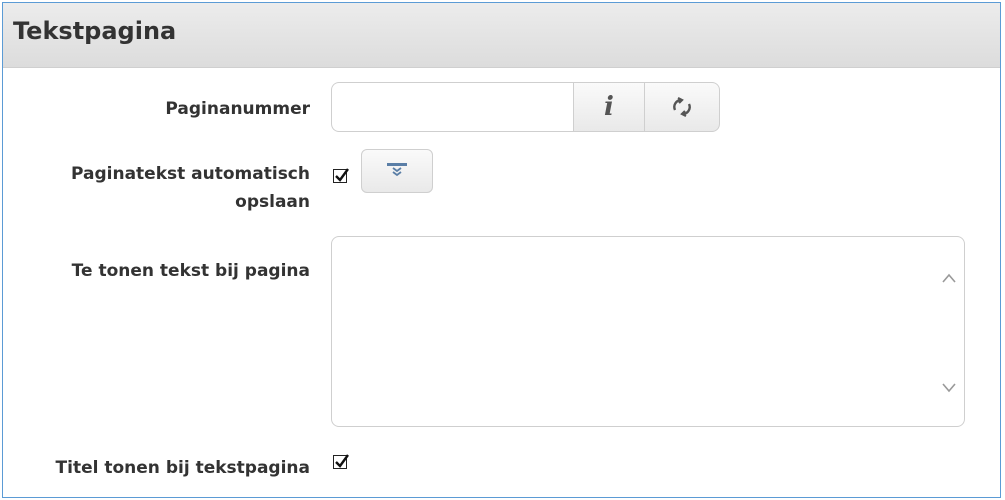 This screenshot has width=1005, height=500. I want to click on panel-title: Tekstpagina, so click(95, 31).